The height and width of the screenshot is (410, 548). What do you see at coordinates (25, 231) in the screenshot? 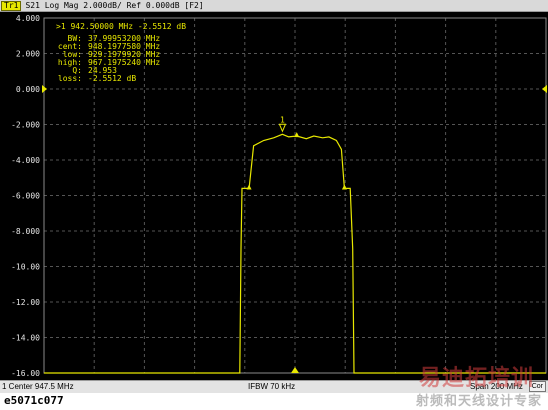
I see `y-tick-label: -8.000` at bounding box center [25, 231].